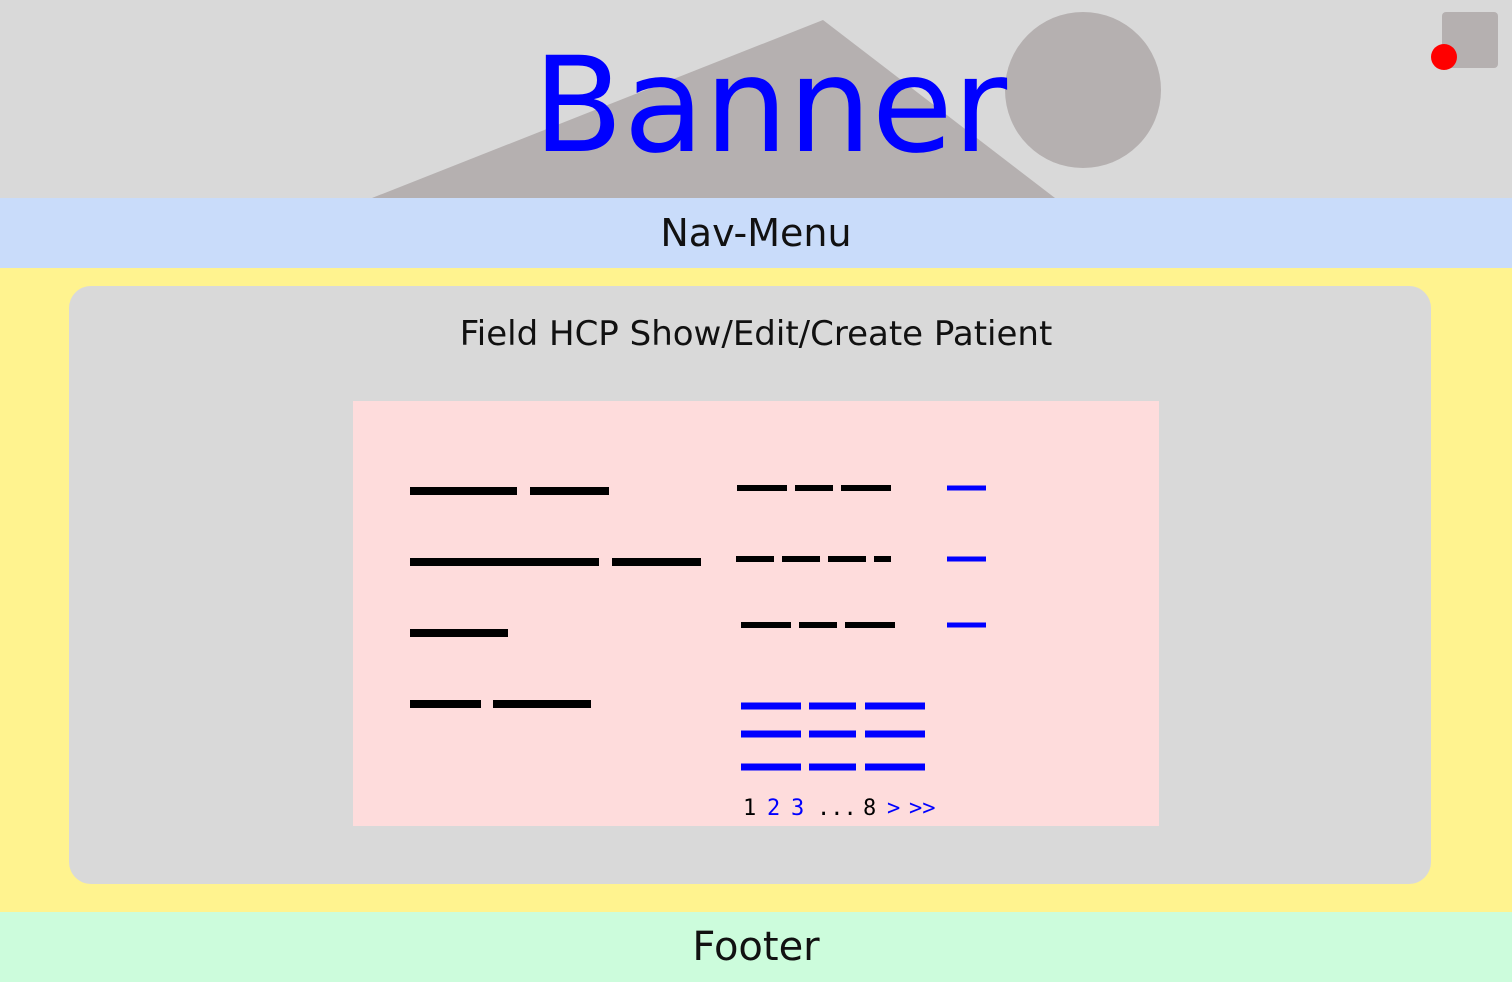  I want to click on pagination-last-page-number: 8, so click(869, 809).